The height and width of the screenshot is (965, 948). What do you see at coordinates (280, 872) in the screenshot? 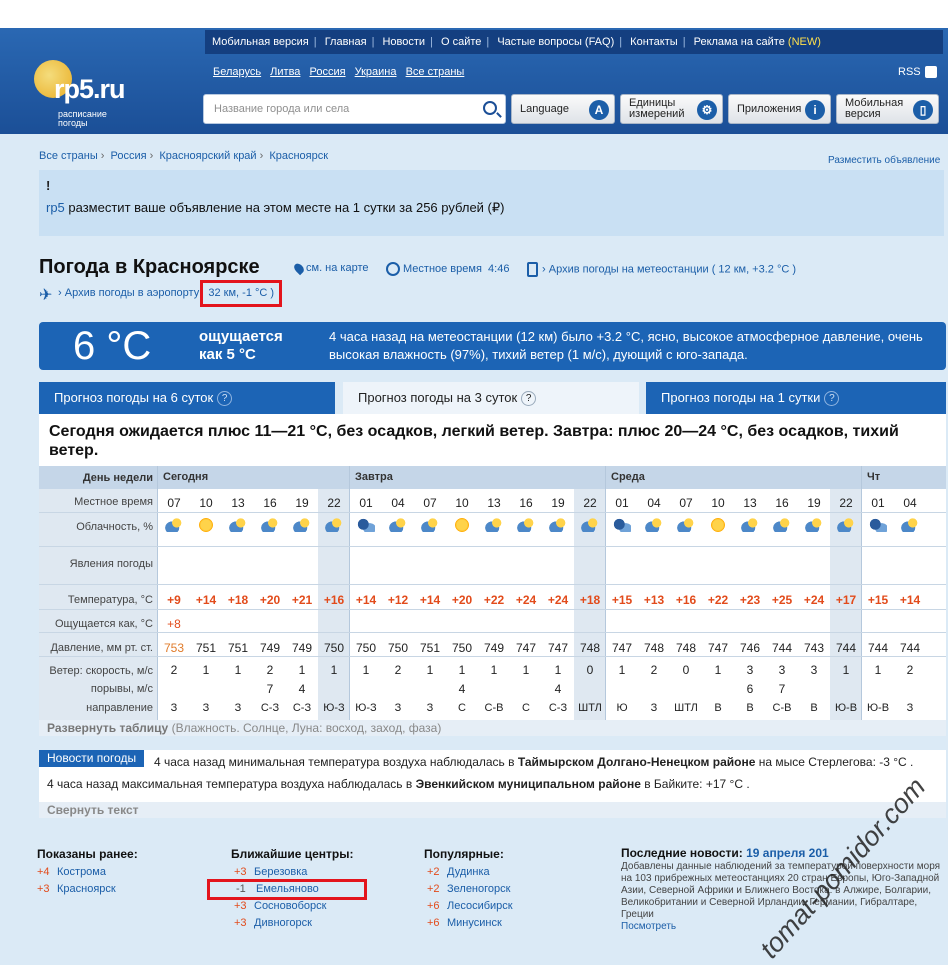
I see `city-link: Березовка` at bounding box center [280, 872].